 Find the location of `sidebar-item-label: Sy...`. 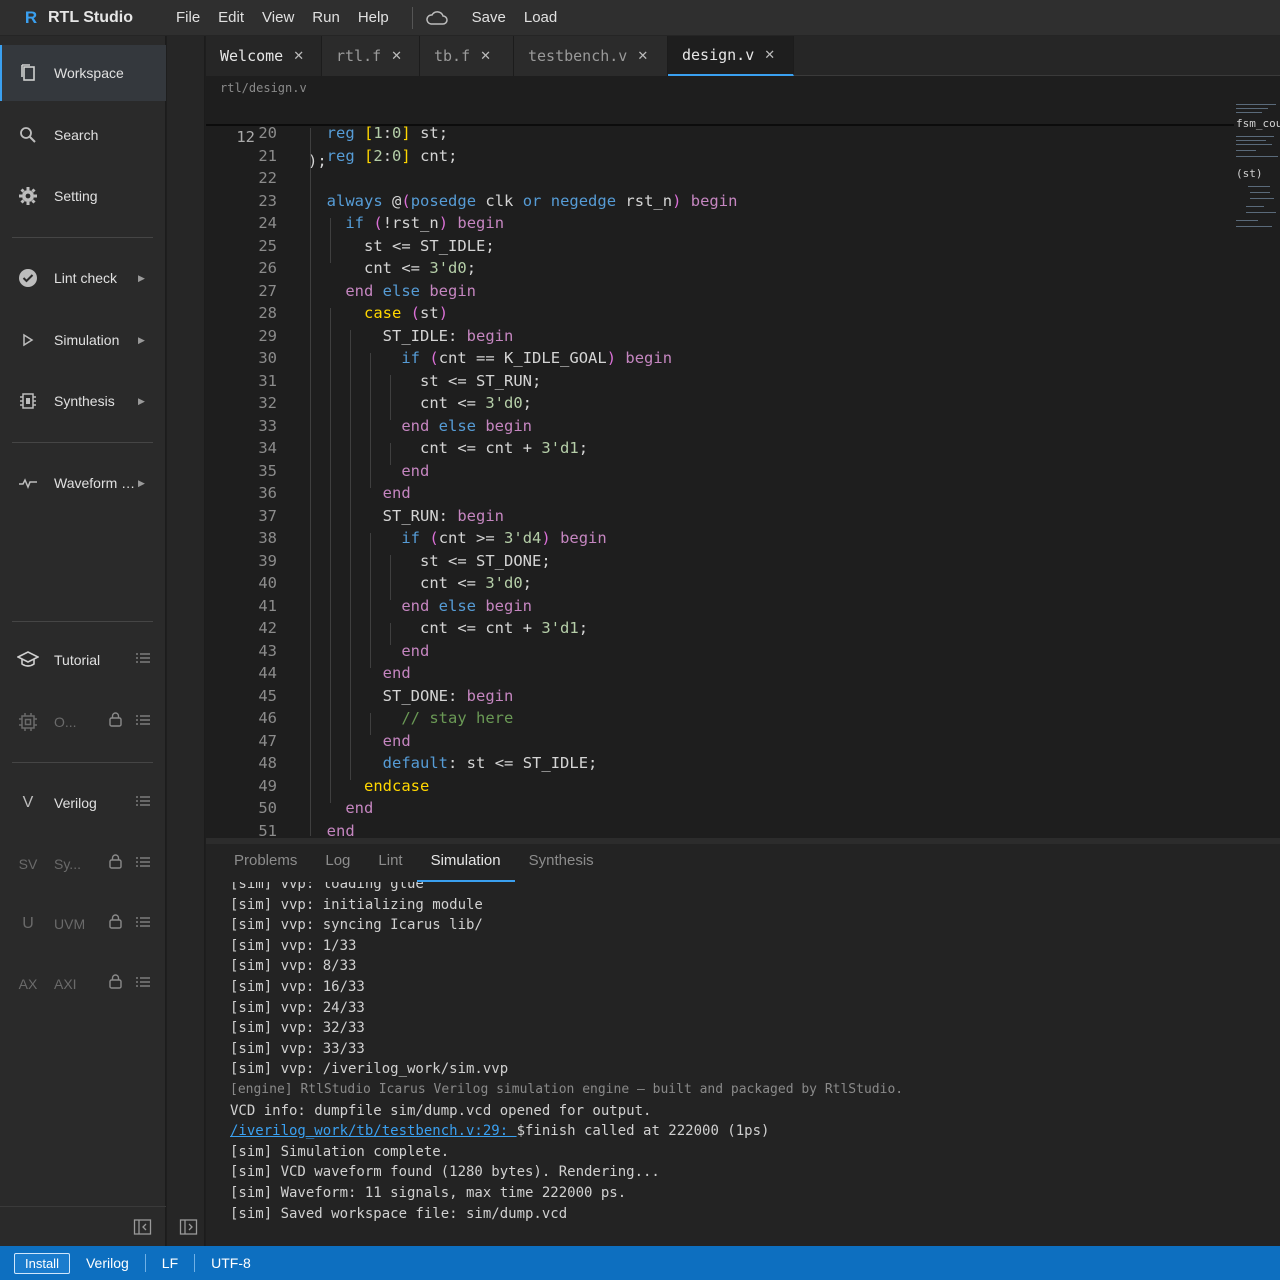

sidebar-item-label: Sy... is located at coordinates (67, 864).